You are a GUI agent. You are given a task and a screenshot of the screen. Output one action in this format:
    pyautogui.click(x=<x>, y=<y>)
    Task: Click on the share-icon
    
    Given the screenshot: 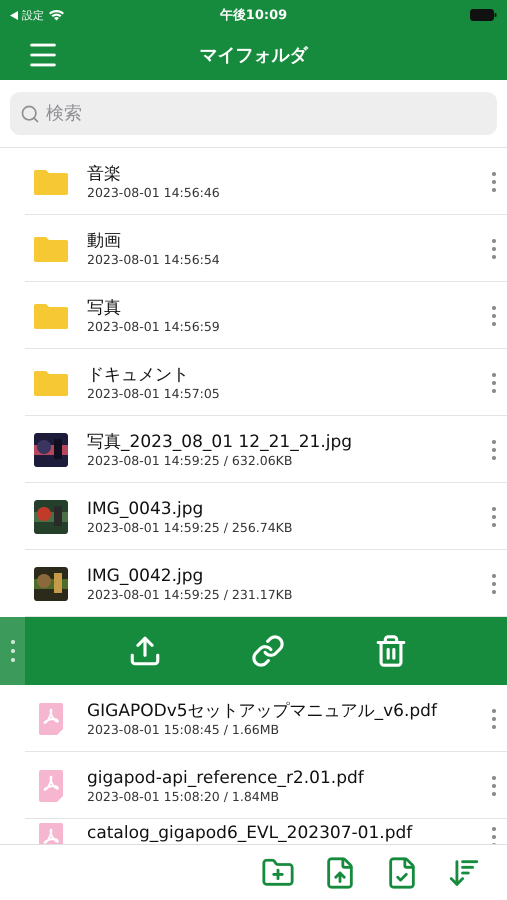 What is the action you would take?
    pyautogui.click(x=145, y=651)
    